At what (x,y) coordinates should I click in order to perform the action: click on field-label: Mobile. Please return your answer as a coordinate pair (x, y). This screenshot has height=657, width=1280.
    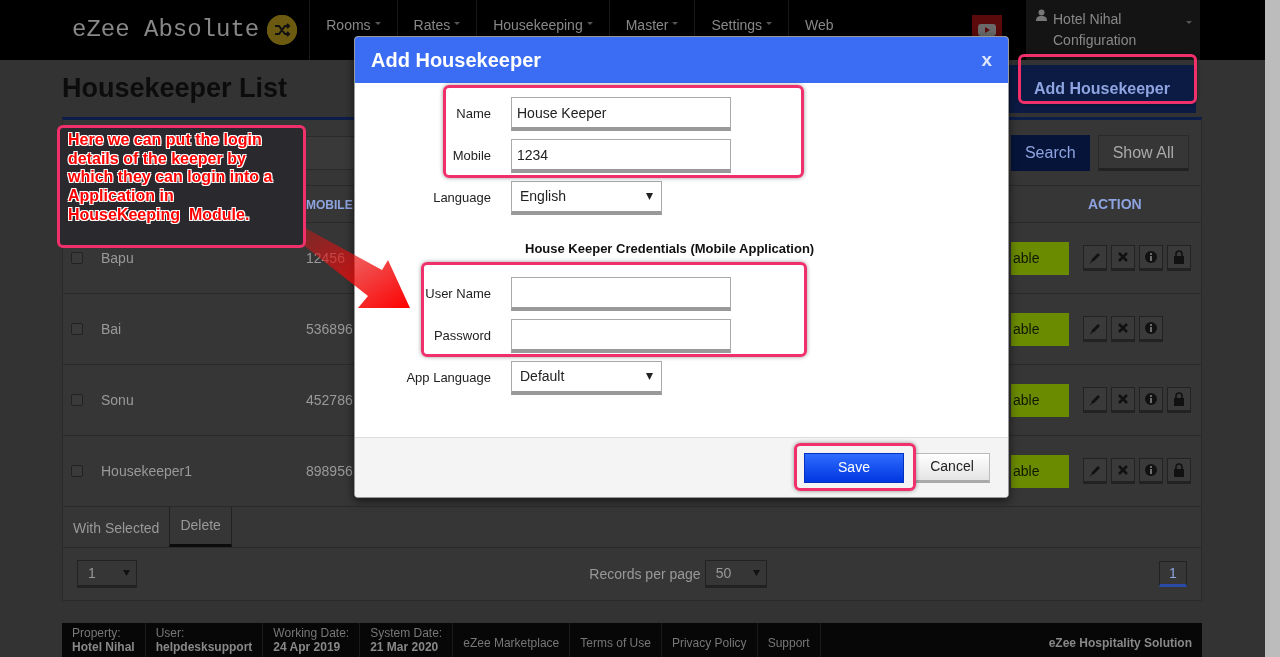
    Looking at the image, I should click on (471, 156).